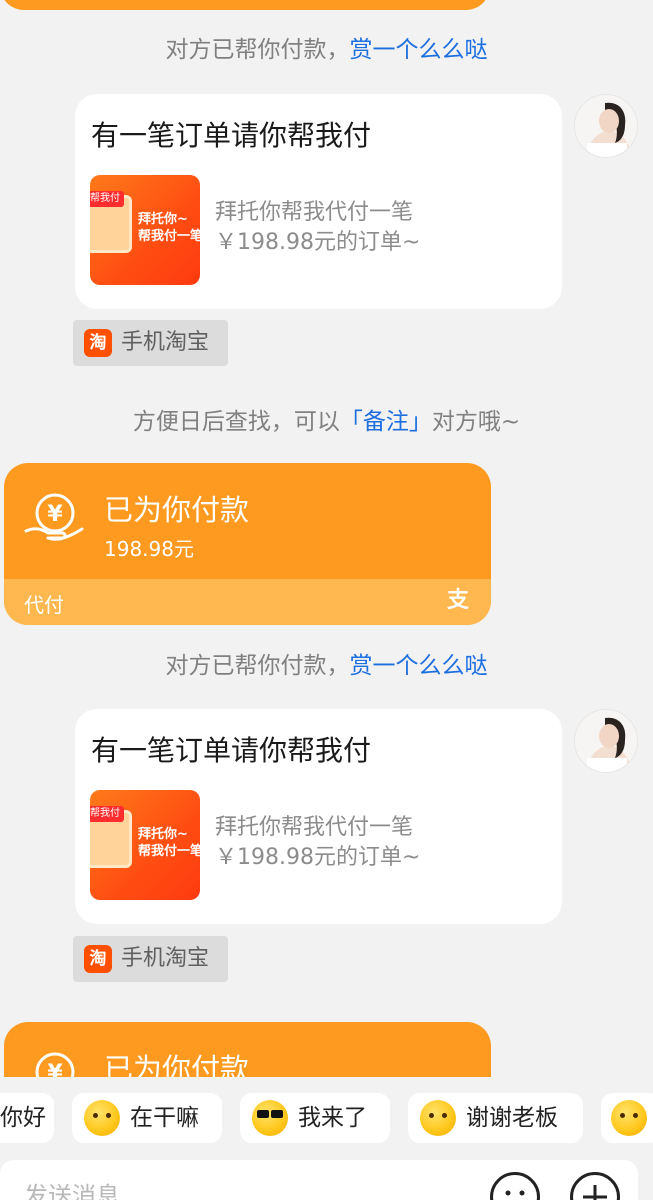  What do you see at coordinates (386, 422) in the screenshot?
I see `remark-link: 备注` at bounding box center [386, 422].